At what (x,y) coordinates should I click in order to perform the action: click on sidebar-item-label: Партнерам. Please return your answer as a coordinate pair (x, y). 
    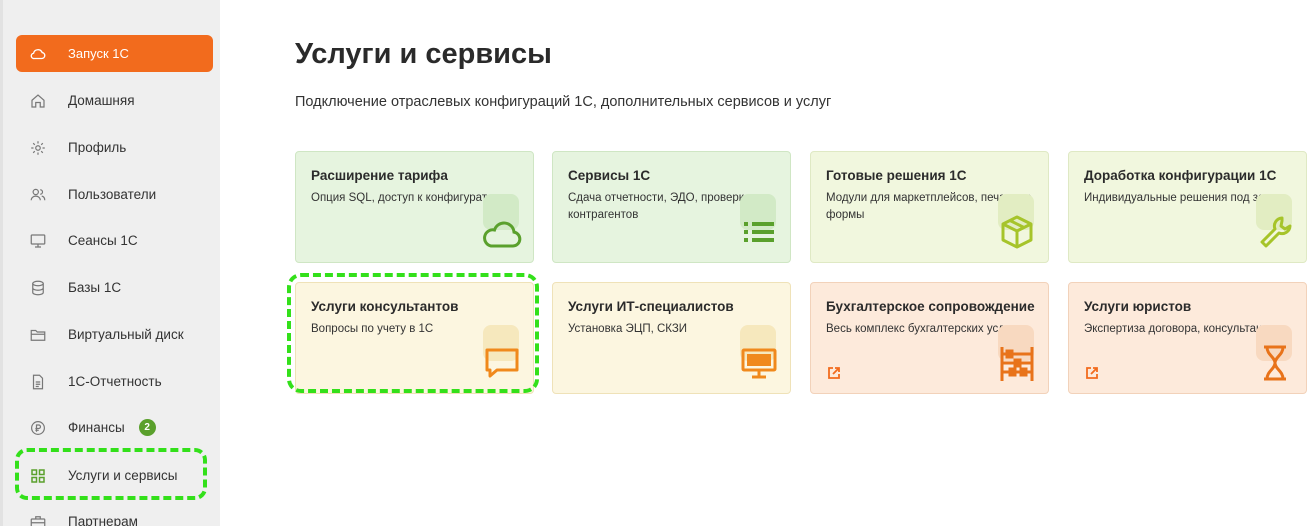
    Looking at the image, I should click on (103, 520).